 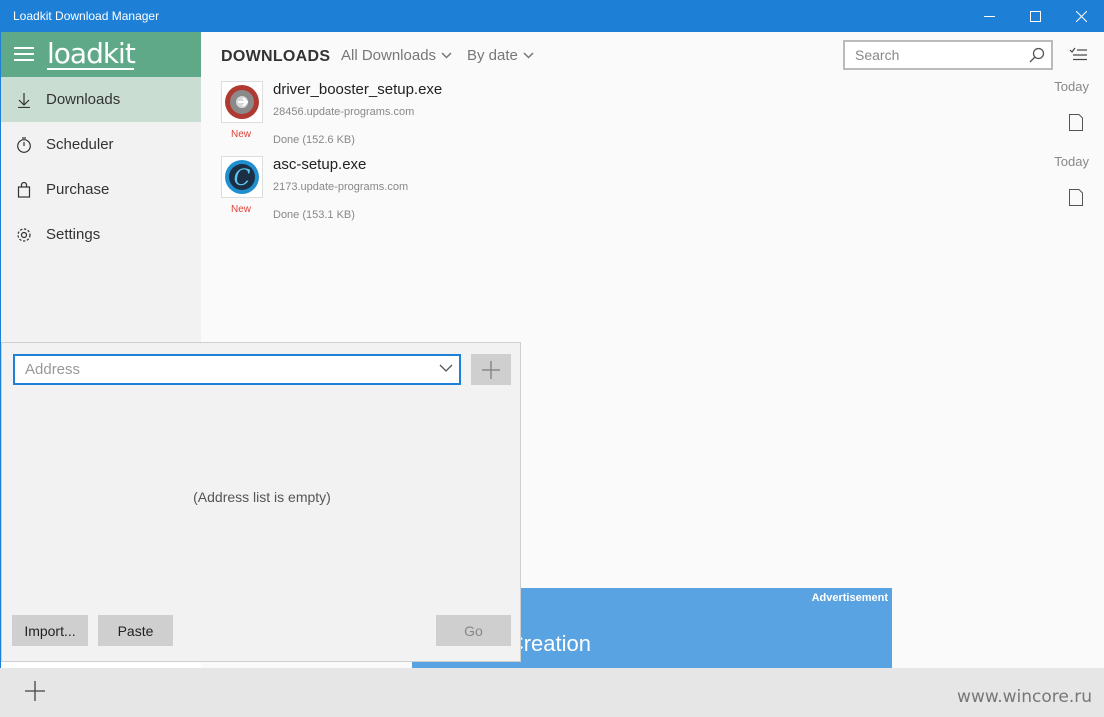 What do you see at coordinates (73, 234) in the screenshot?
I see `sidebar-item-label: Settings` at bounding box center [73, 234].